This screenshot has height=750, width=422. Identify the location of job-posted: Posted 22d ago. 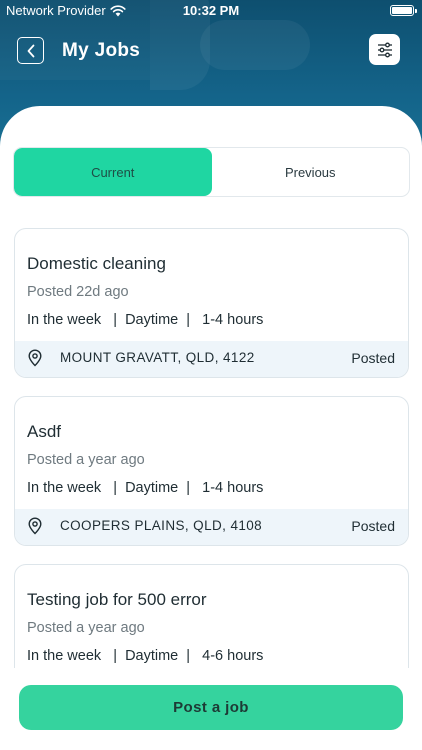
(78, 292).